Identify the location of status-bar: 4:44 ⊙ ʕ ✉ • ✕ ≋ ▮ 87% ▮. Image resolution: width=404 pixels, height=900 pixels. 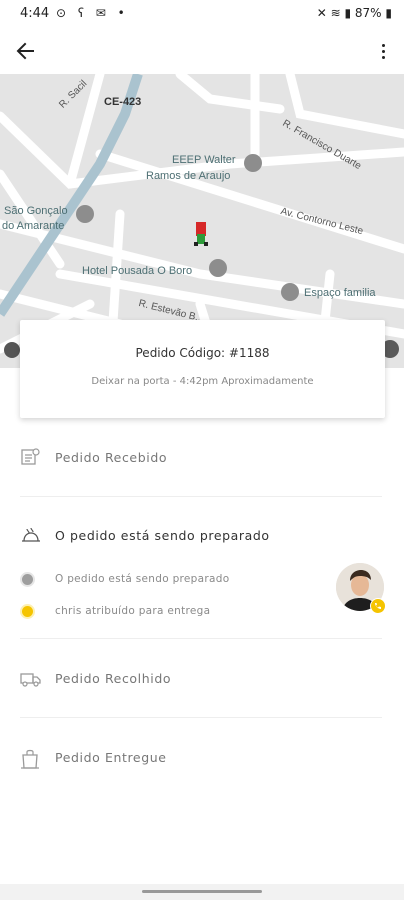
(202, 14).